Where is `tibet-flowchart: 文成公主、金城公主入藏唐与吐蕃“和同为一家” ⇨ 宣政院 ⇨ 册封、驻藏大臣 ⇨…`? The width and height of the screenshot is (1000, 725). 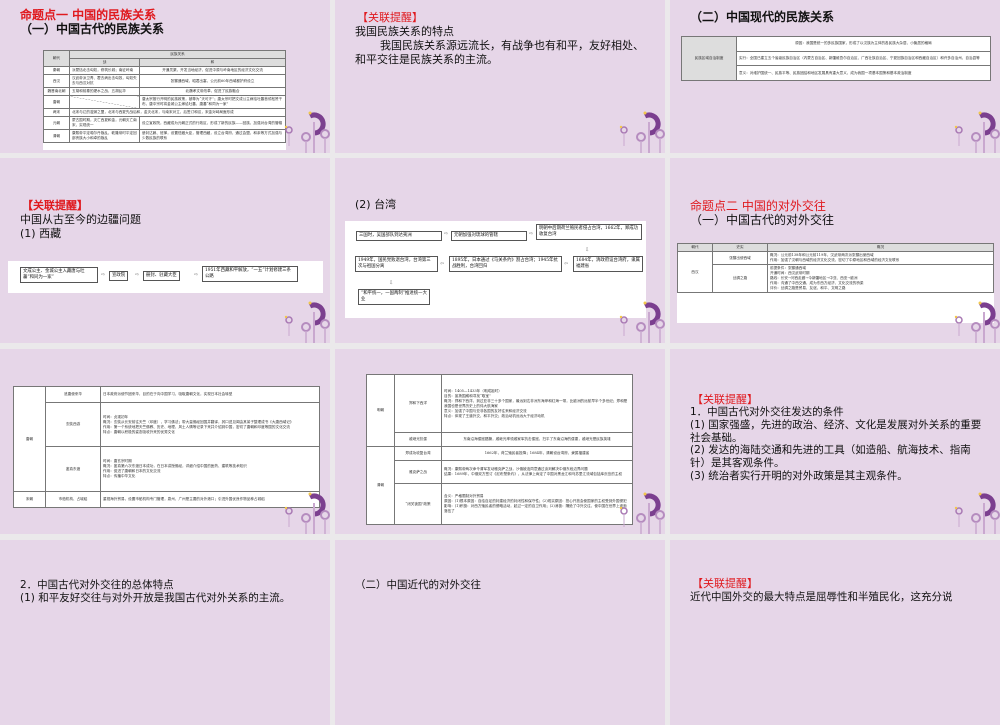
tibet-flowchart: 文成公主、金城公主入藏唐与吐蕃“和同为一家” ⇨ 宣政院 ⇨ 册封、驻藏大臣 ⇨… is located at coordinates (165, 277).